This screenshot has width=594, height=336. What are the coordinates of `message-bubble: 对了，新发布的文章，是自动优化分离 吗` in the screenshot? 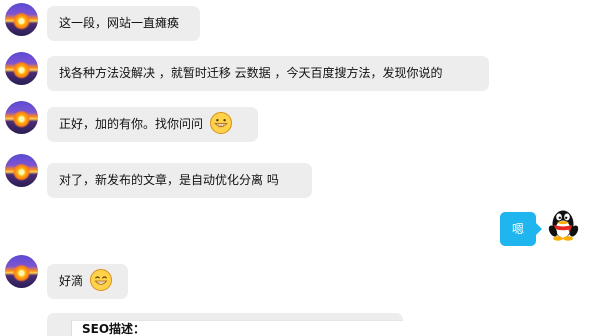 It's located at (179, 180).